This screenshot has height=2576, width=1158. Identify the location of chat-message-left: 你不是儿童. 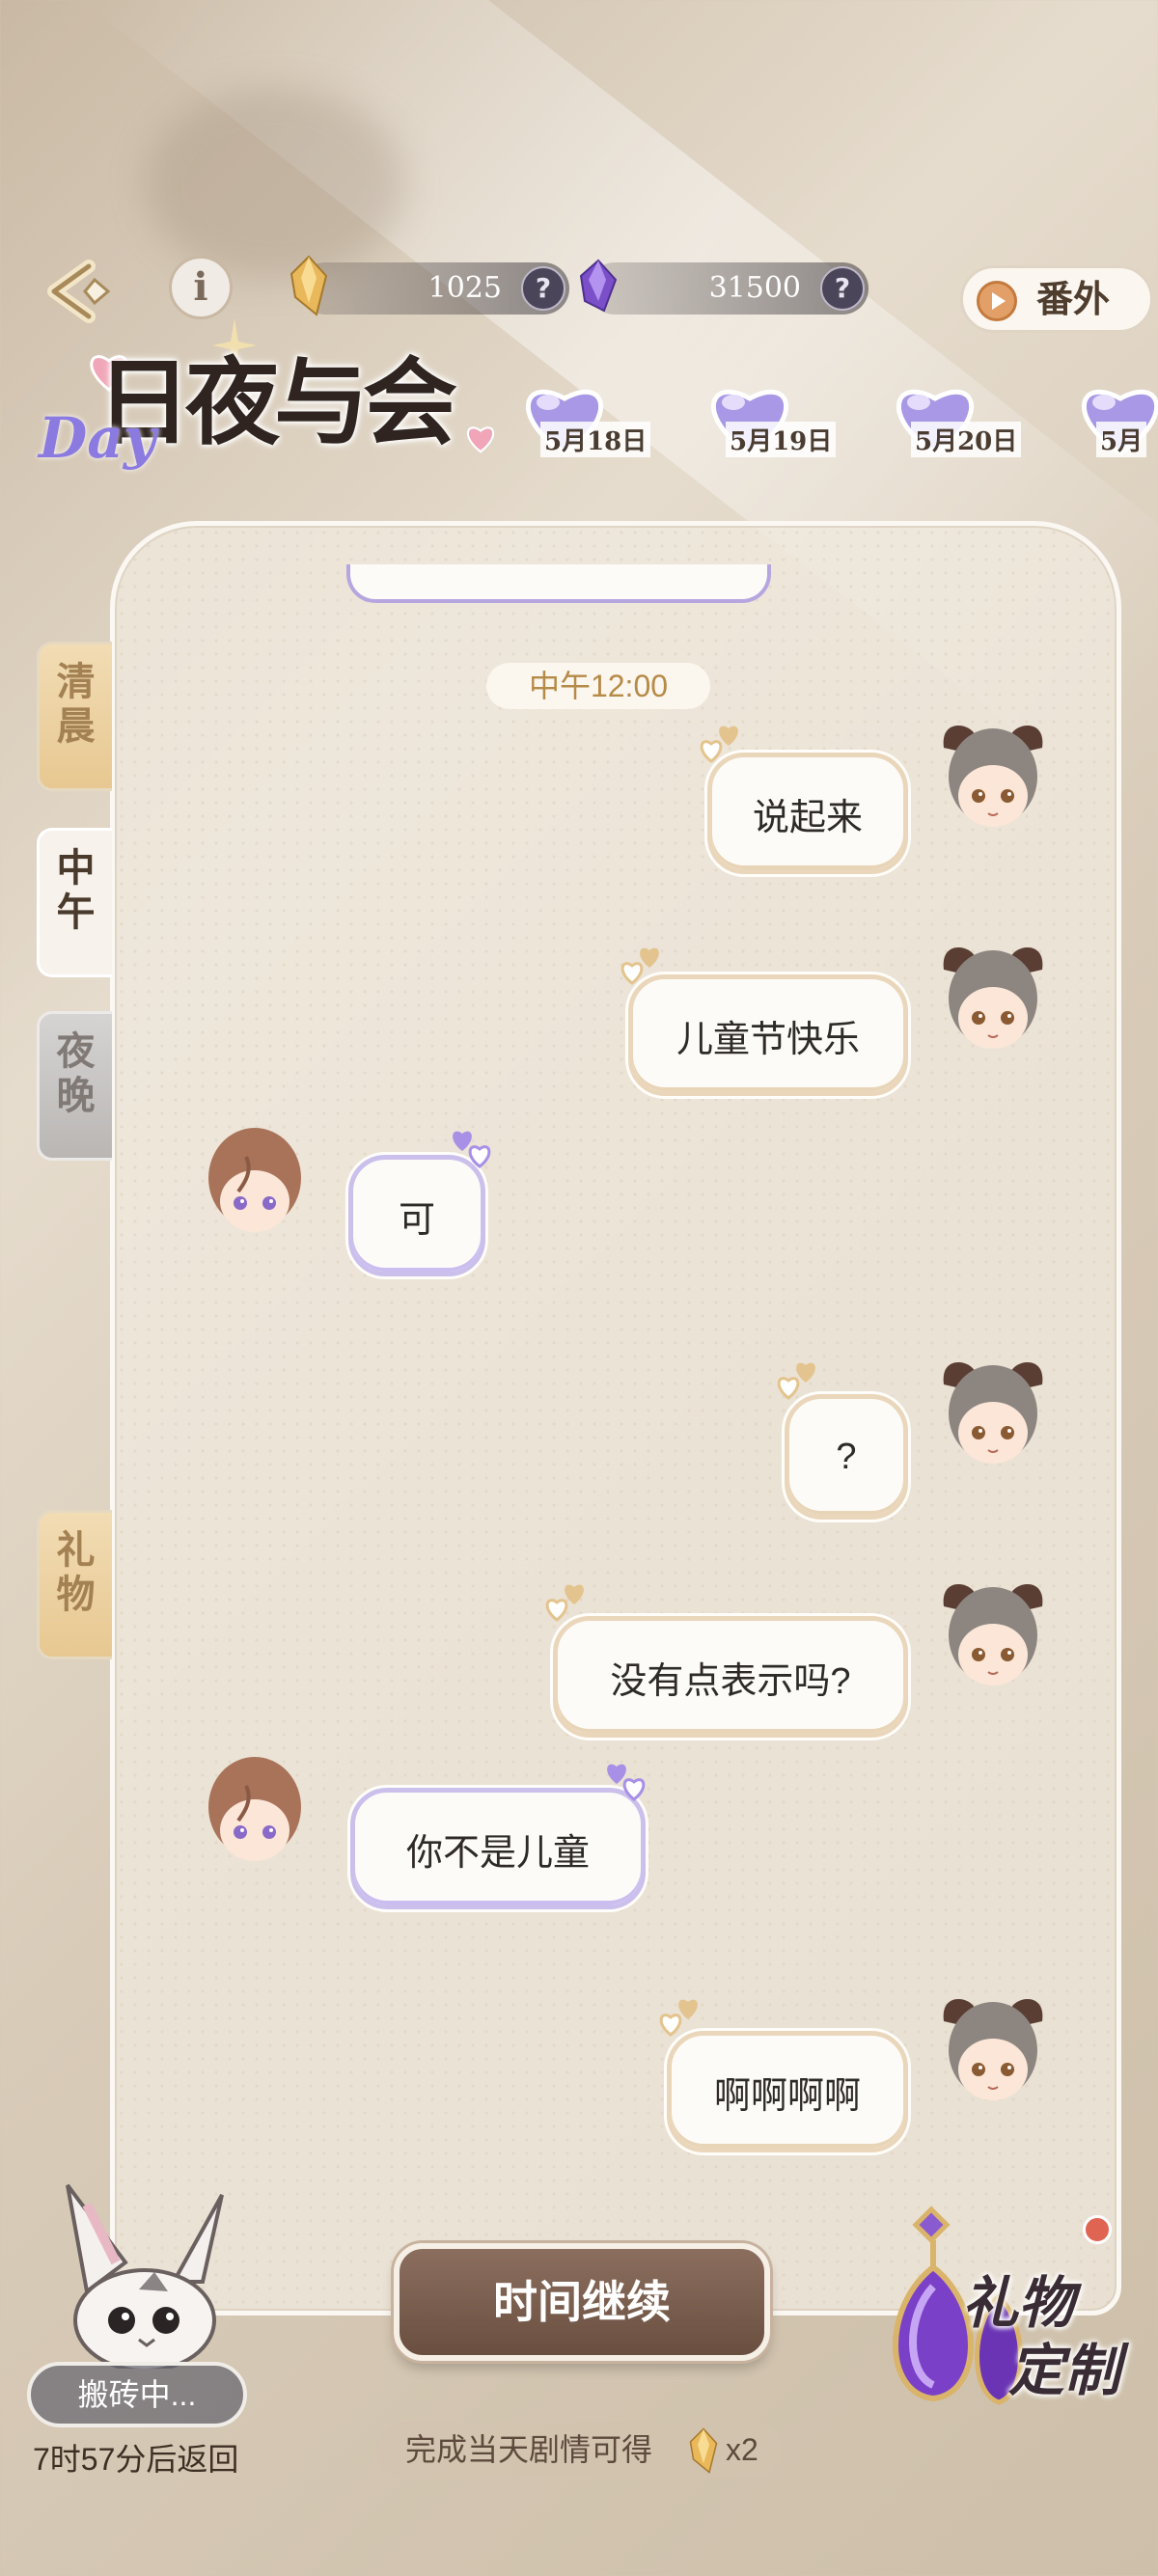
(616, 1820).